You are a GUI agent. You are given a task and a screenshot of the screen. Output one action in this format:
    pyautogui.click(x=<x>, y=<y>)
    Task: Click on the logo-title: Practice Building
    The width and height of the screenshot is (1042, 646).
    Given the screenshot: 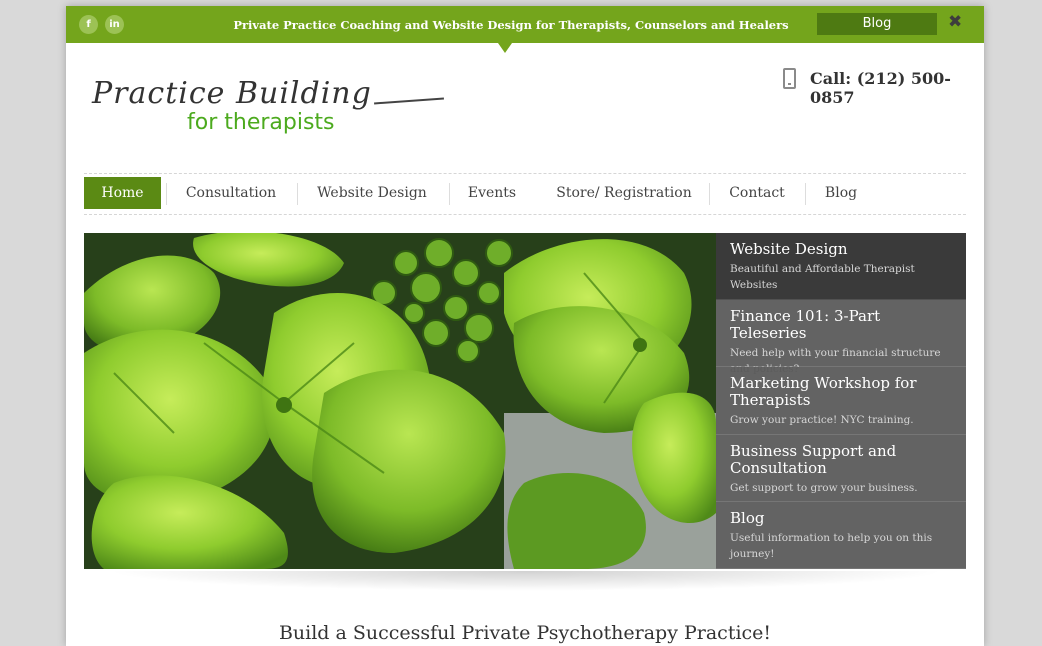 What is the action you would take?
    pyautogui.click(x=232, y=93)
    